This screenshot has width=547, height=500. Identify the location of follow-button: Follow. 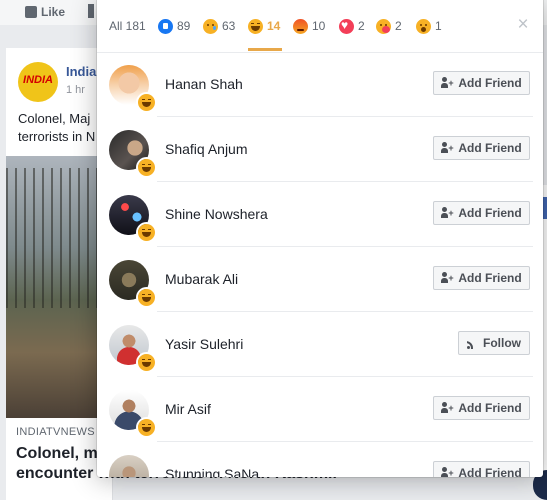
(494, 343).